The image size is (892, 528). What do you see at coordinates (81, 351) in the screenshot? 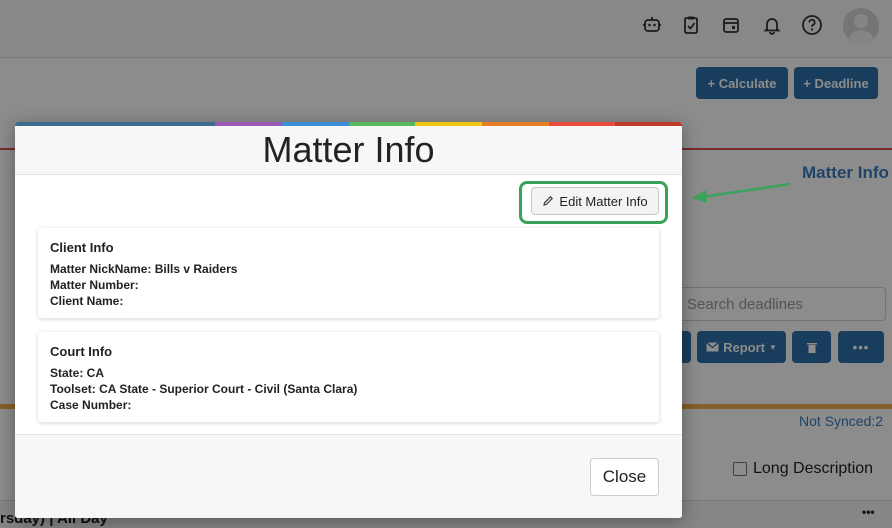
I see `court-info-title: Court Info` at bounding box center [81, 351].